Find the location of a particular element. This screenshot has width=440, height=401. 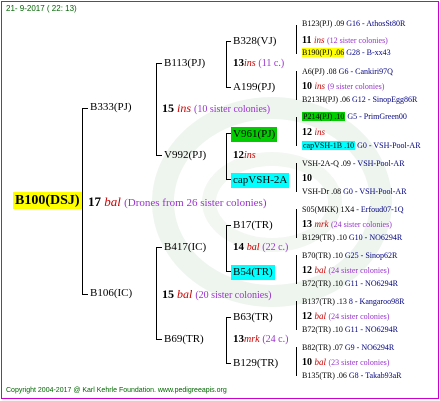

root-drone-info: 17 bal (Drones from 26 sister colonies) is located at coordinates (177, 202).